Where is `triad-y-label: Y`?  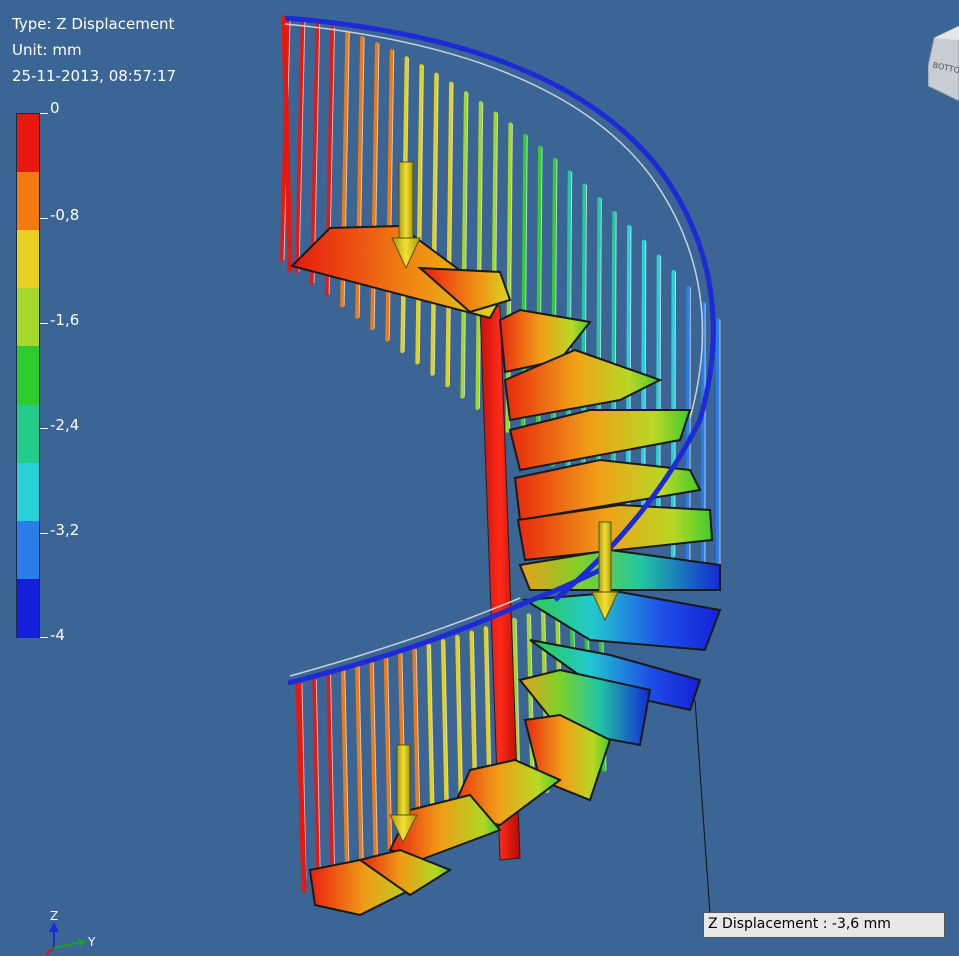 triad-y-label: Y is located at coordinates (91, 942).